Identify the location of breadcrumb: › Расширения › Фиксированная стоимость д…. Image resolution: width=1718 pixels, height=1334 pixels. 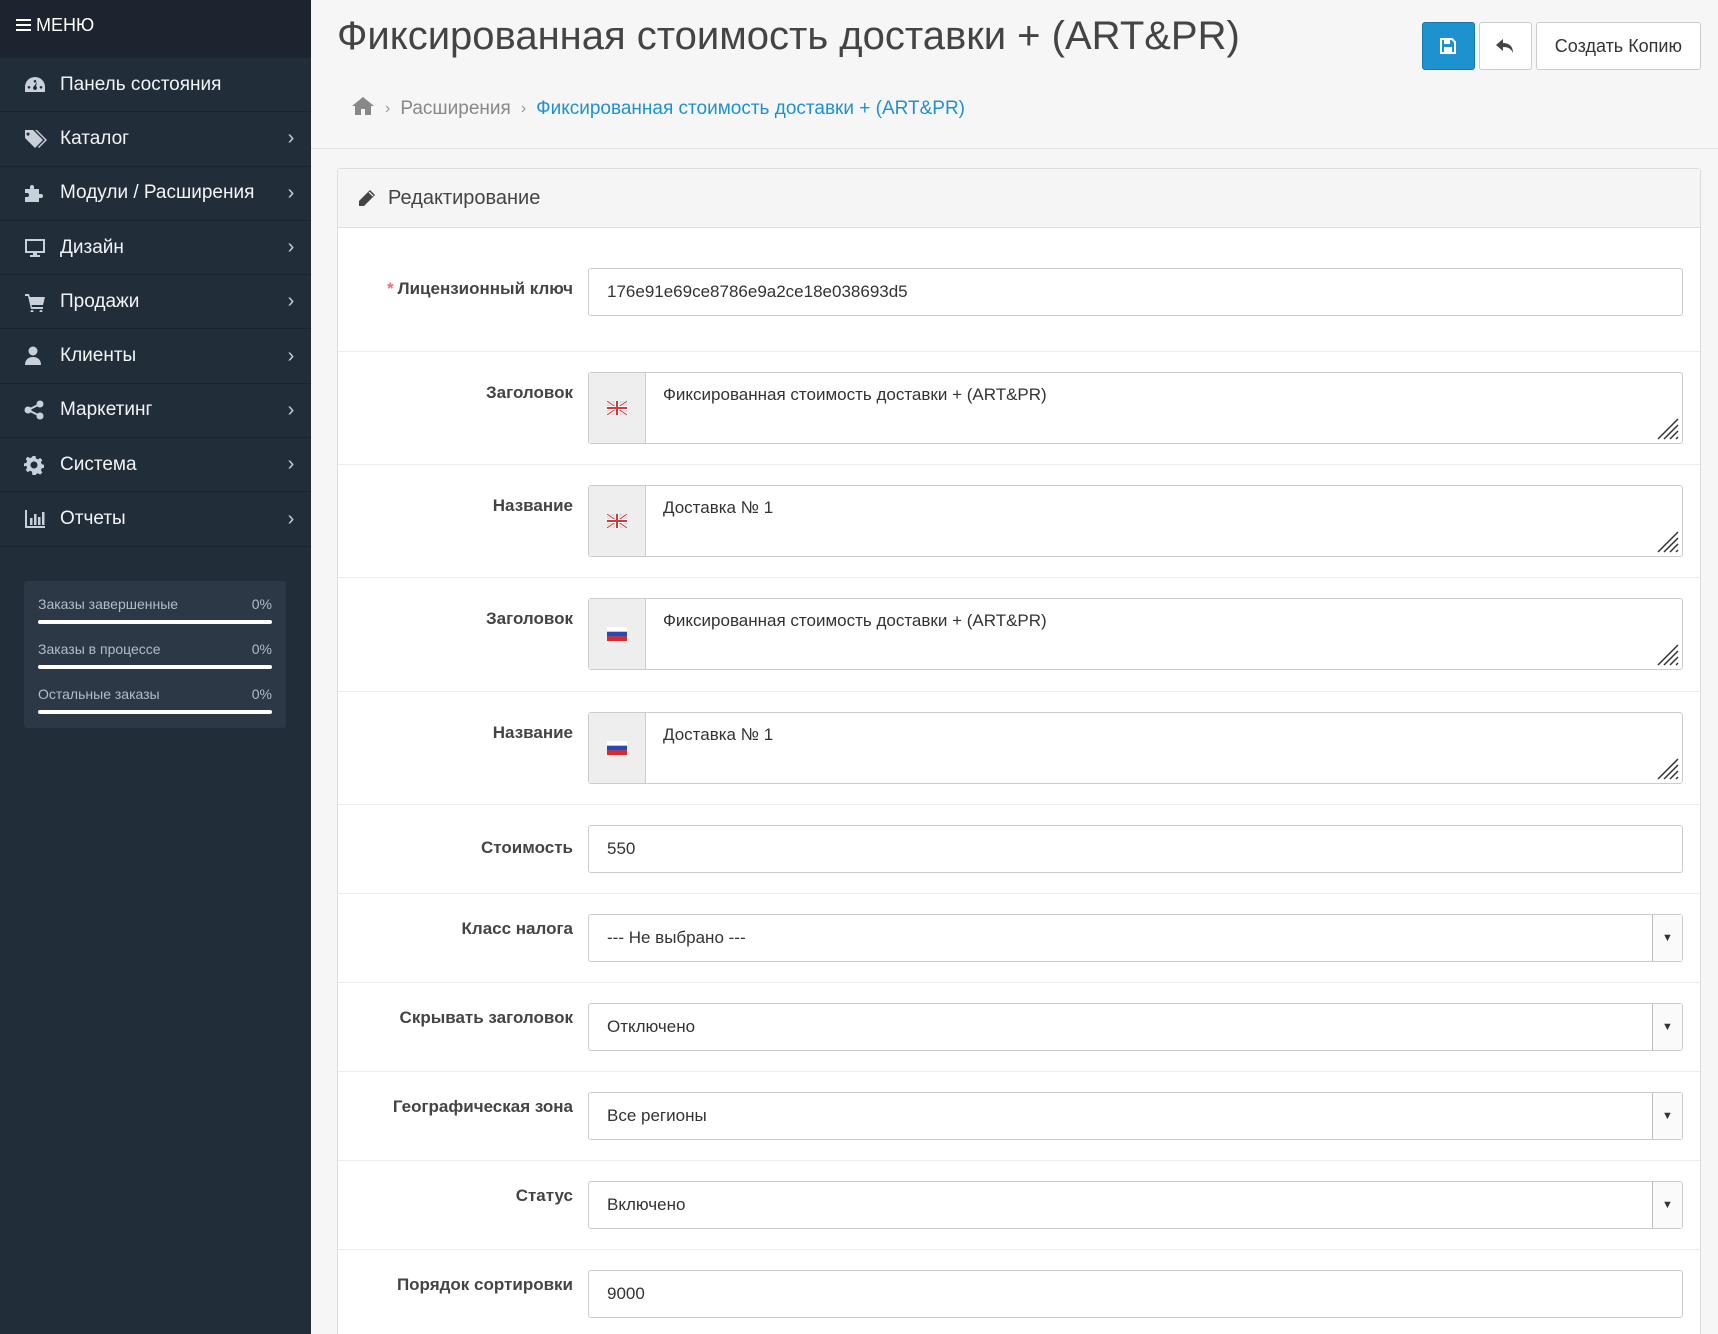
(658, 109).